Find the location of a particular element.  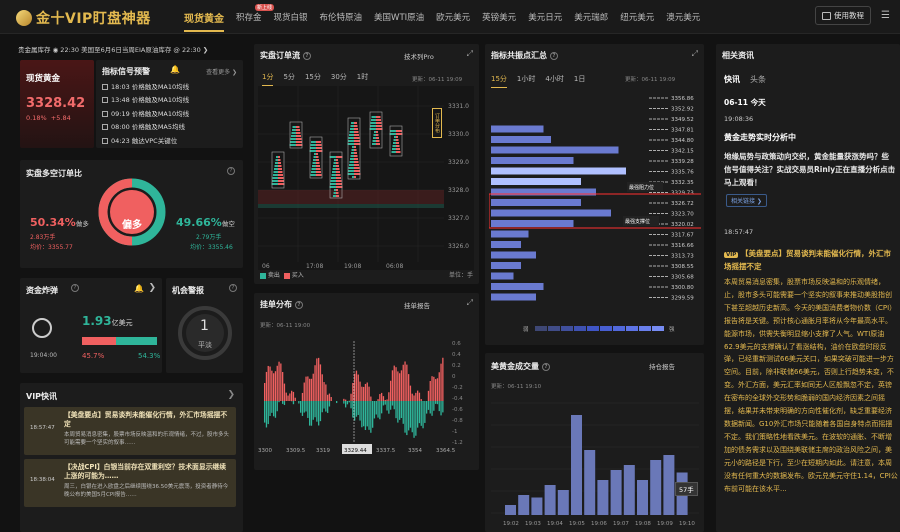

tab-brent: 布伦特原油 is located at coordinates (341, 18).